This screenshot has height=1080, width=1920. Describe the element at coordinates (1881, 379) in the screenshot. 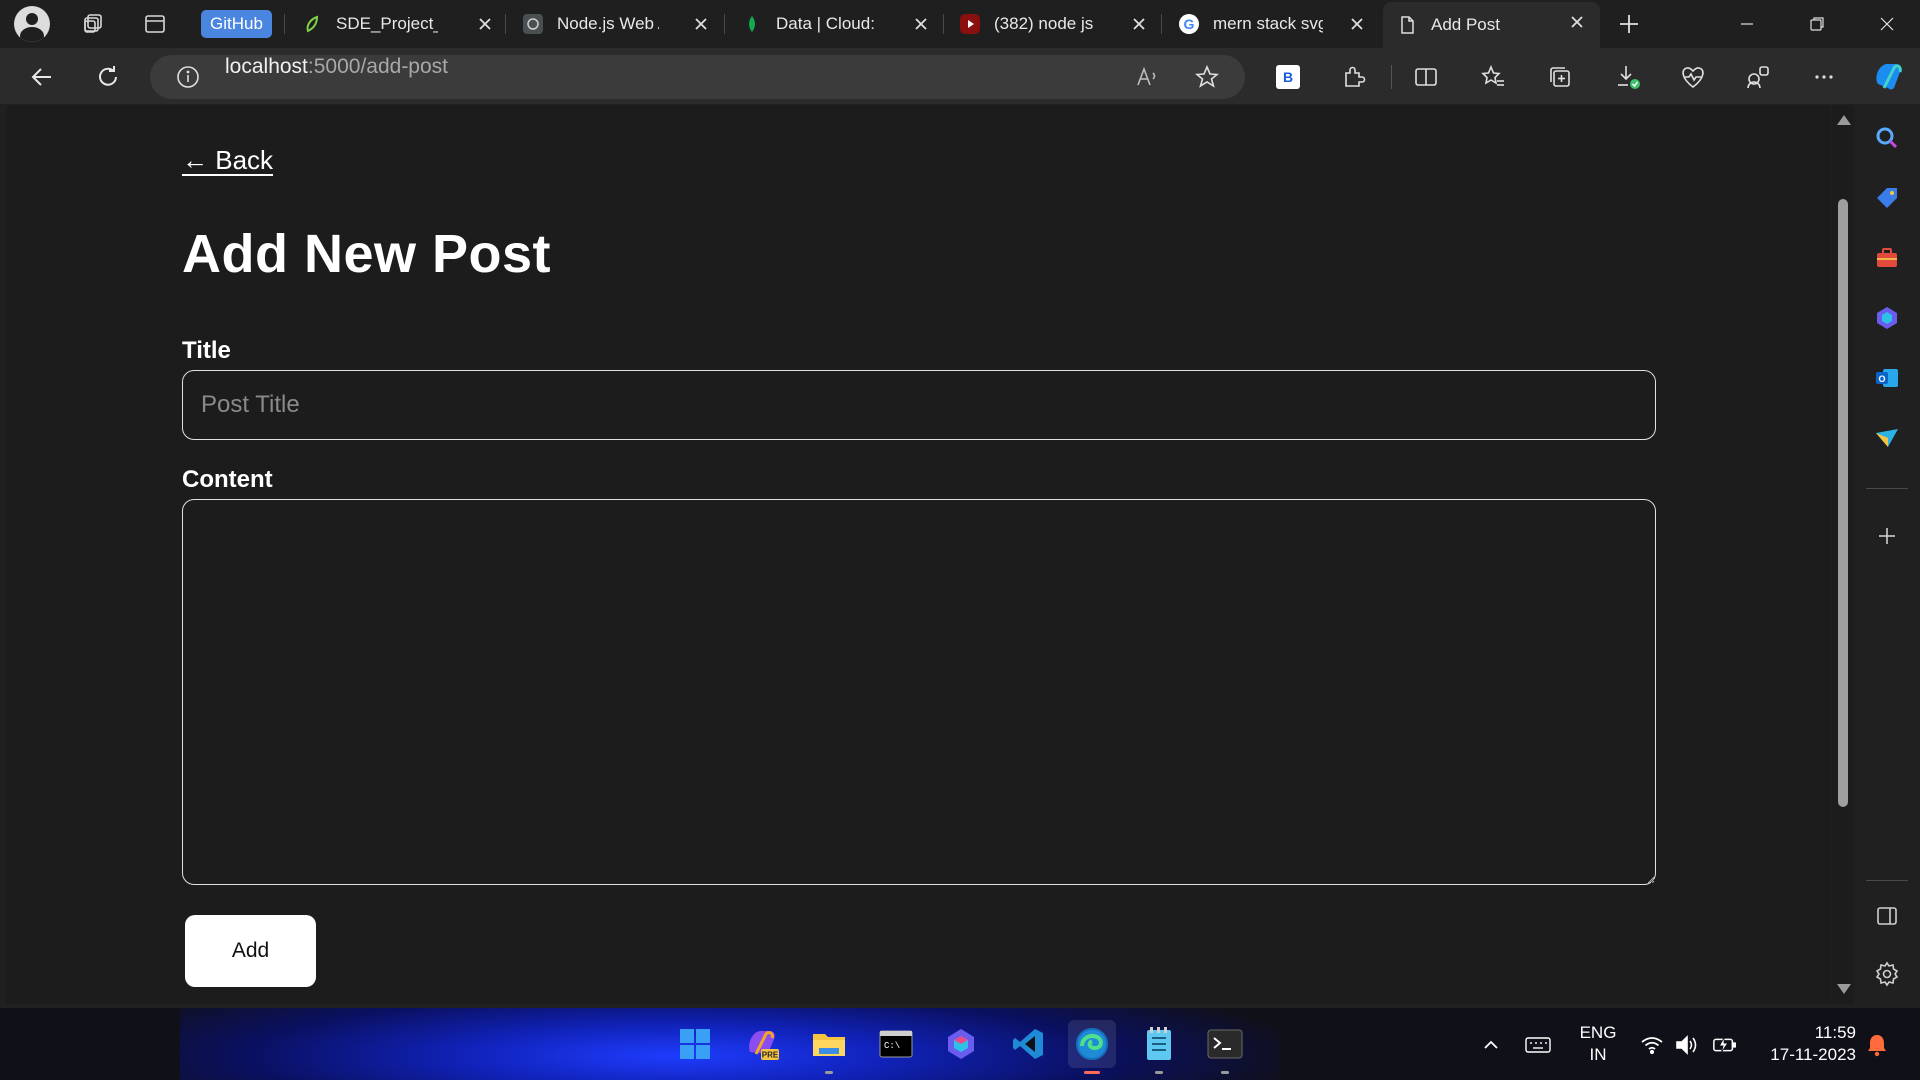

I see `svg-text: O` at that location.